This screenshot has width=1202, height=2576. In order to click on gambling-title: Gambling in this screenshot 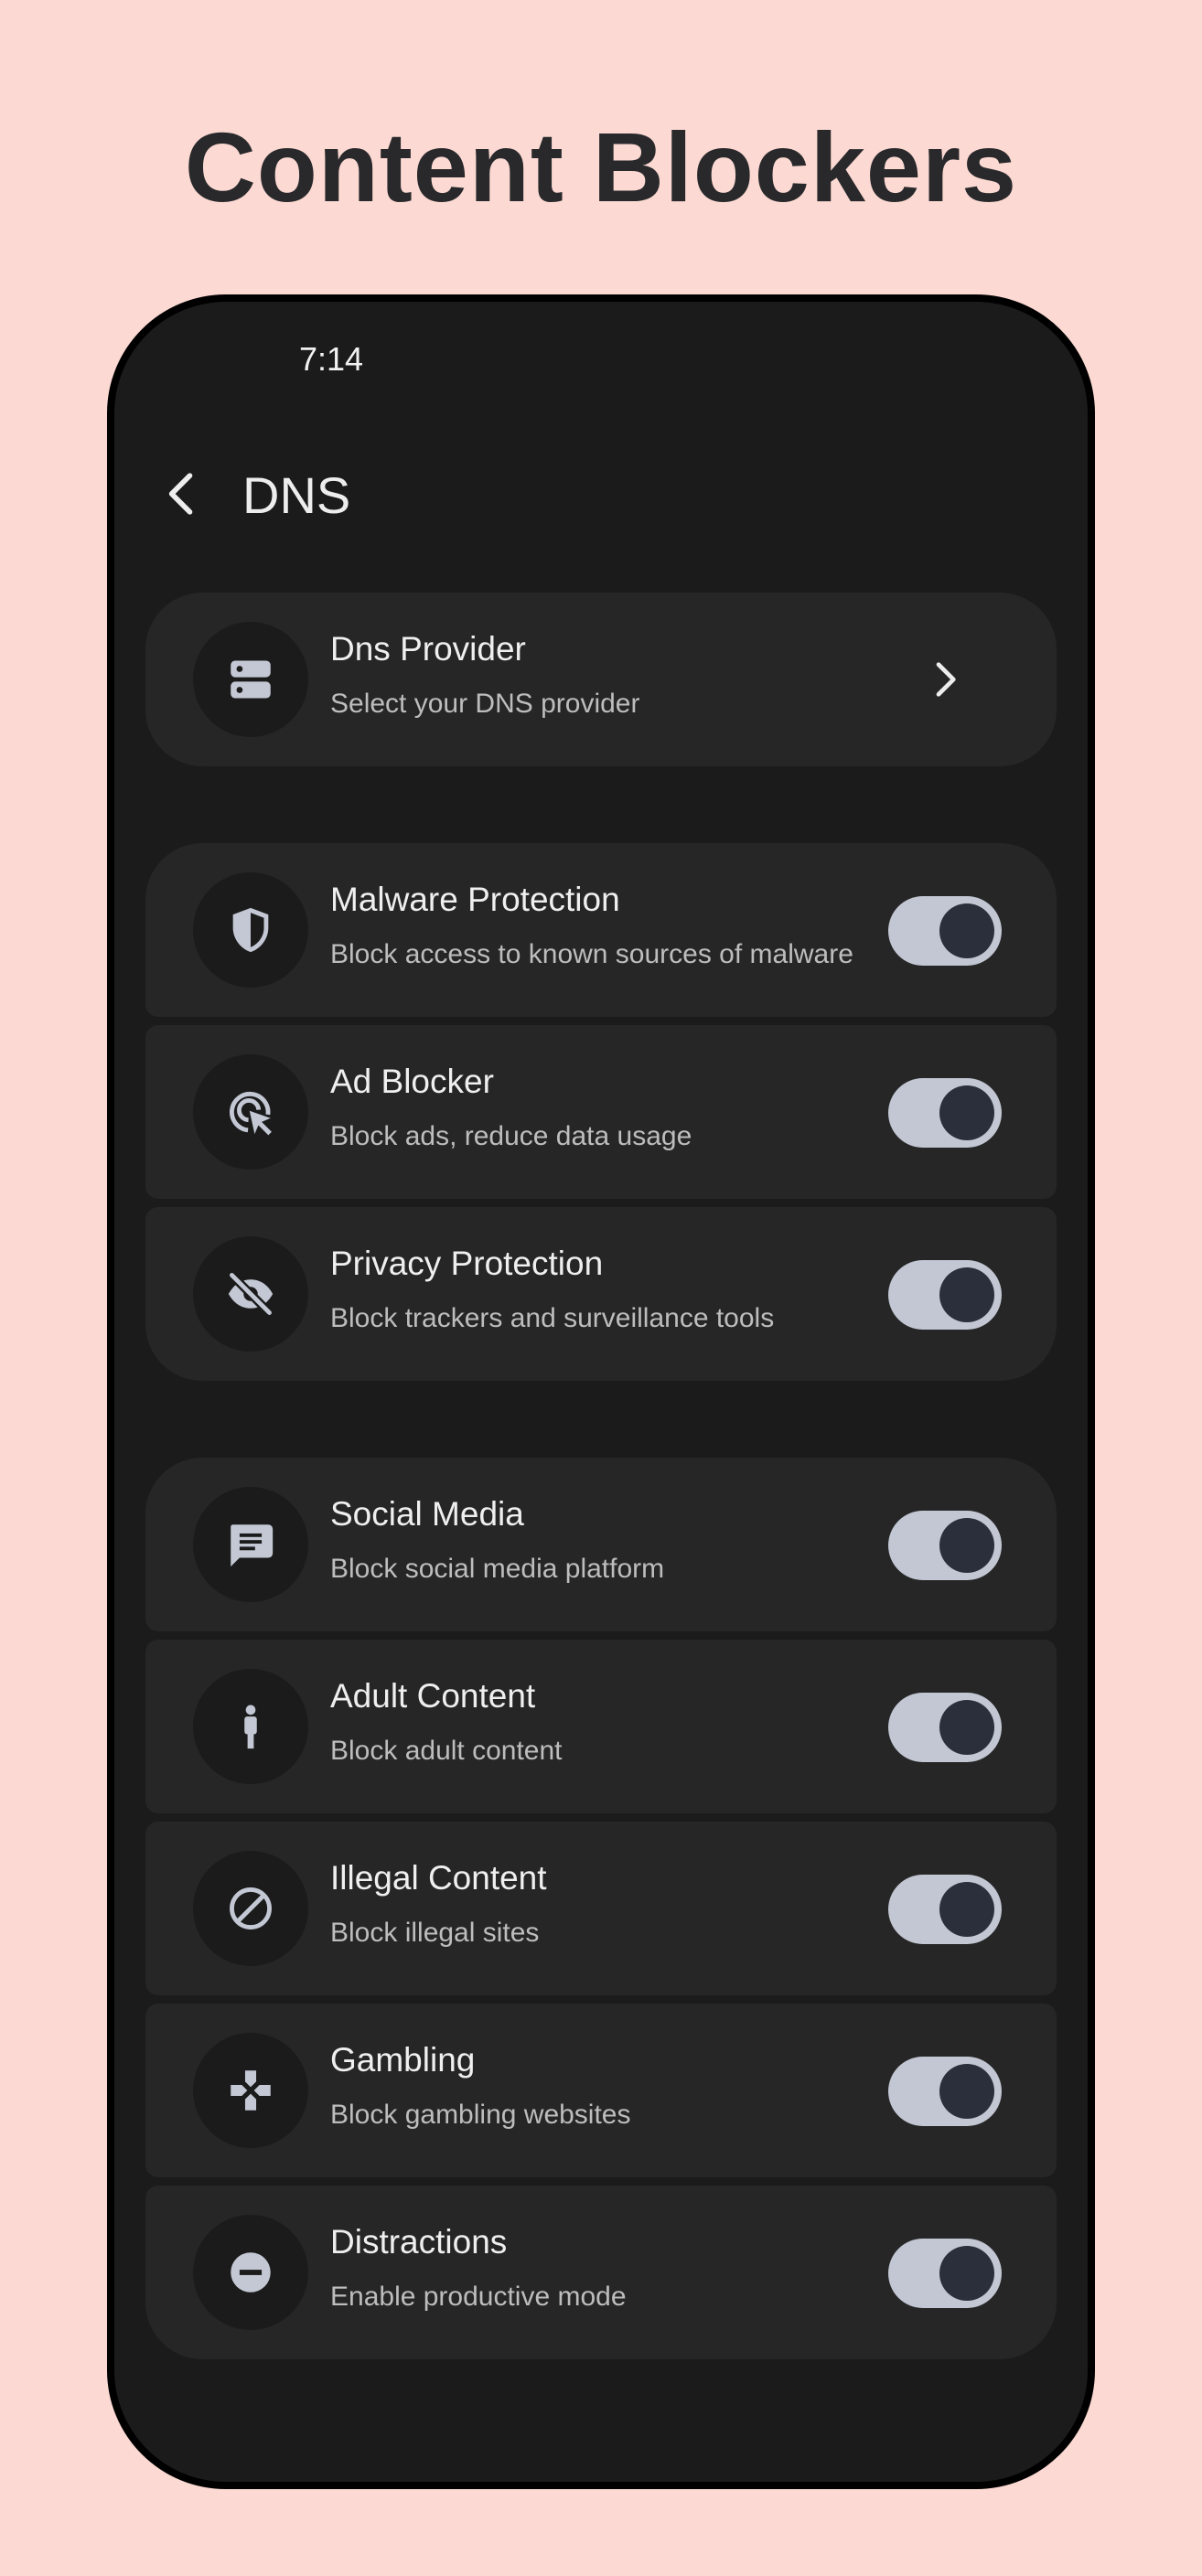, I will do `click(403, 2060)`.